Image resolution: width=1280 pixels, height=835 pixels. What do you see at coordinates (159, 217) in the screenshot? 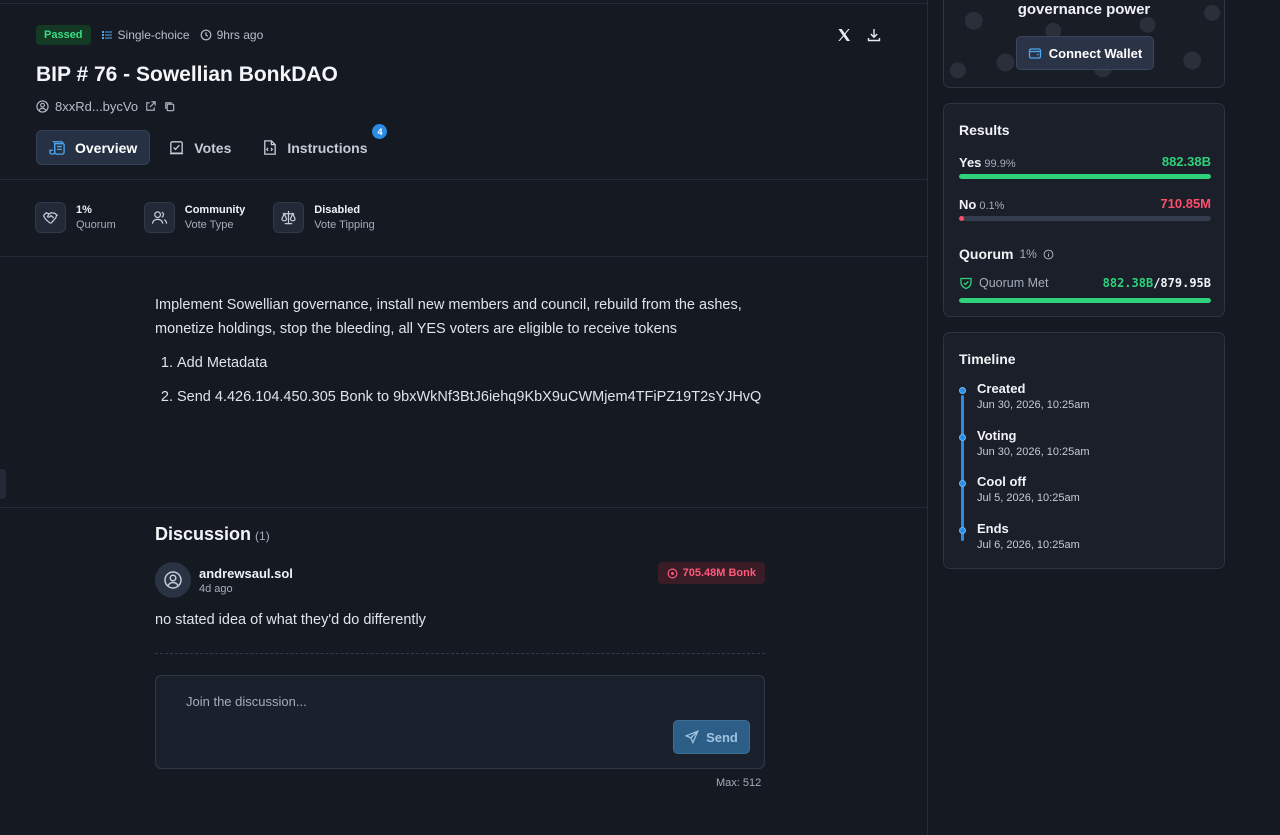
I see `users-icon` at bounding box center [159, 217].